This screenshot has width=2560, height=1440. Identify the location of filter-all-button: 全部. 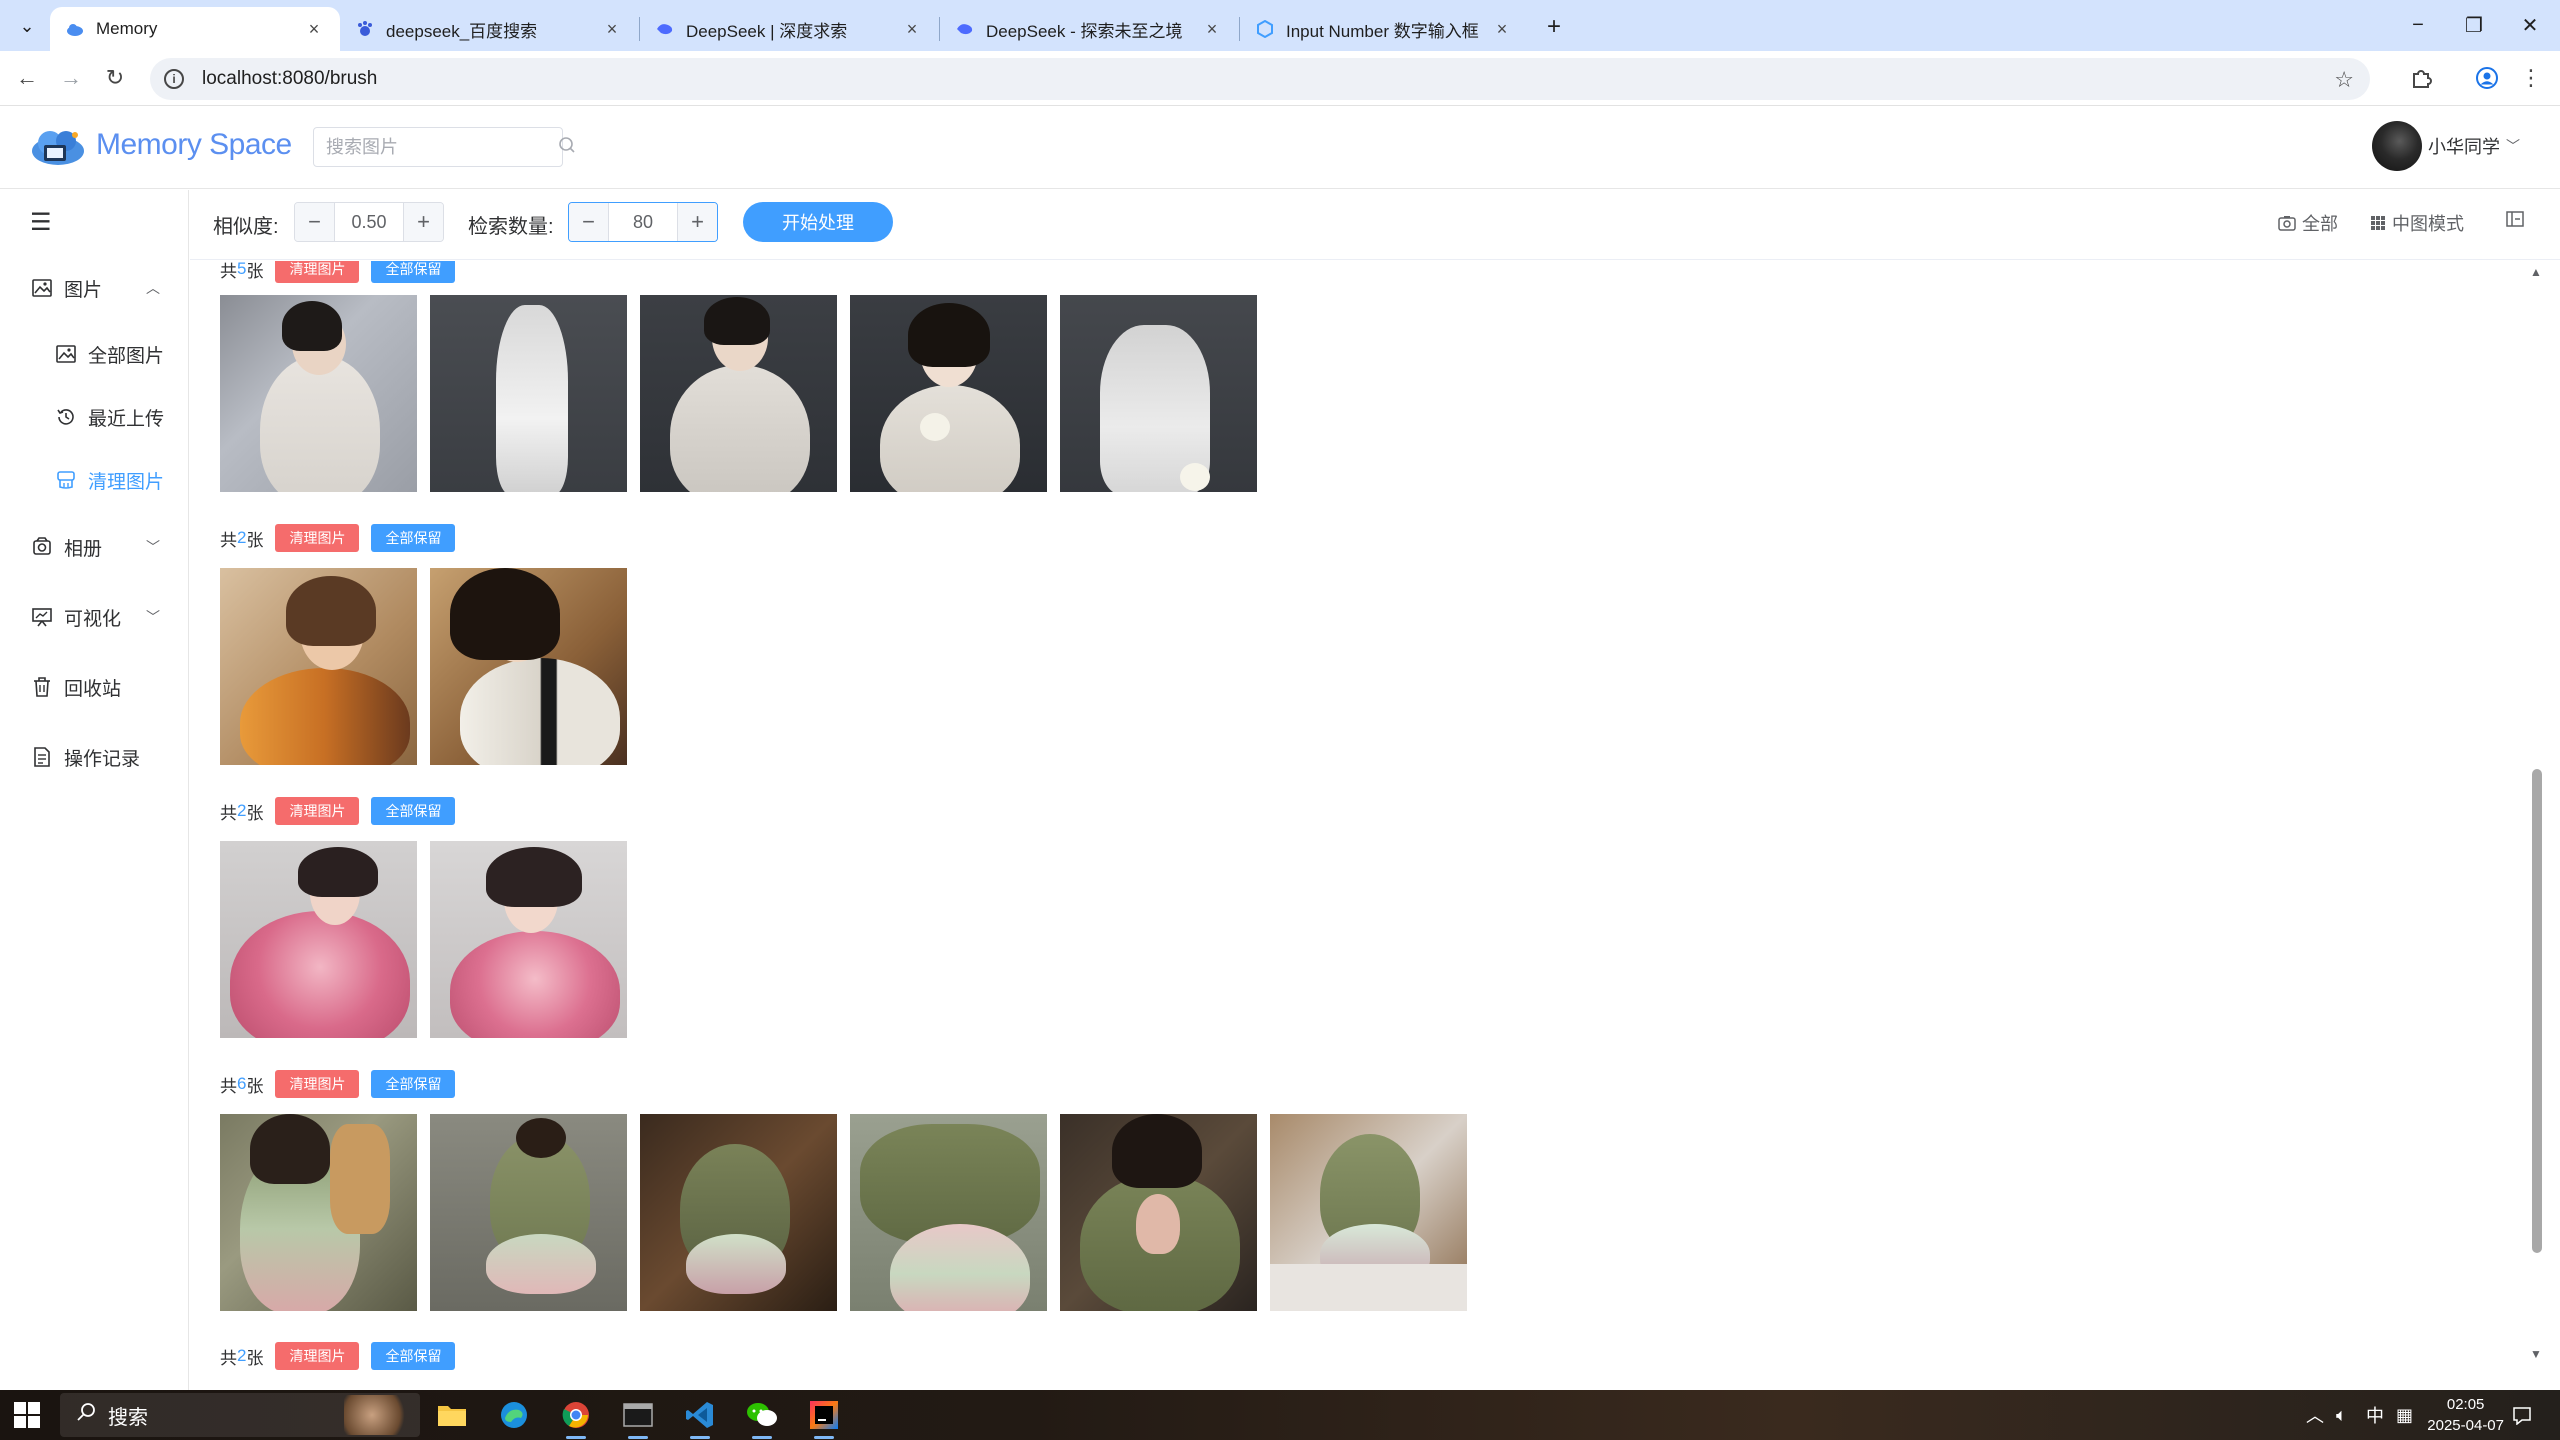
(2308, 223).